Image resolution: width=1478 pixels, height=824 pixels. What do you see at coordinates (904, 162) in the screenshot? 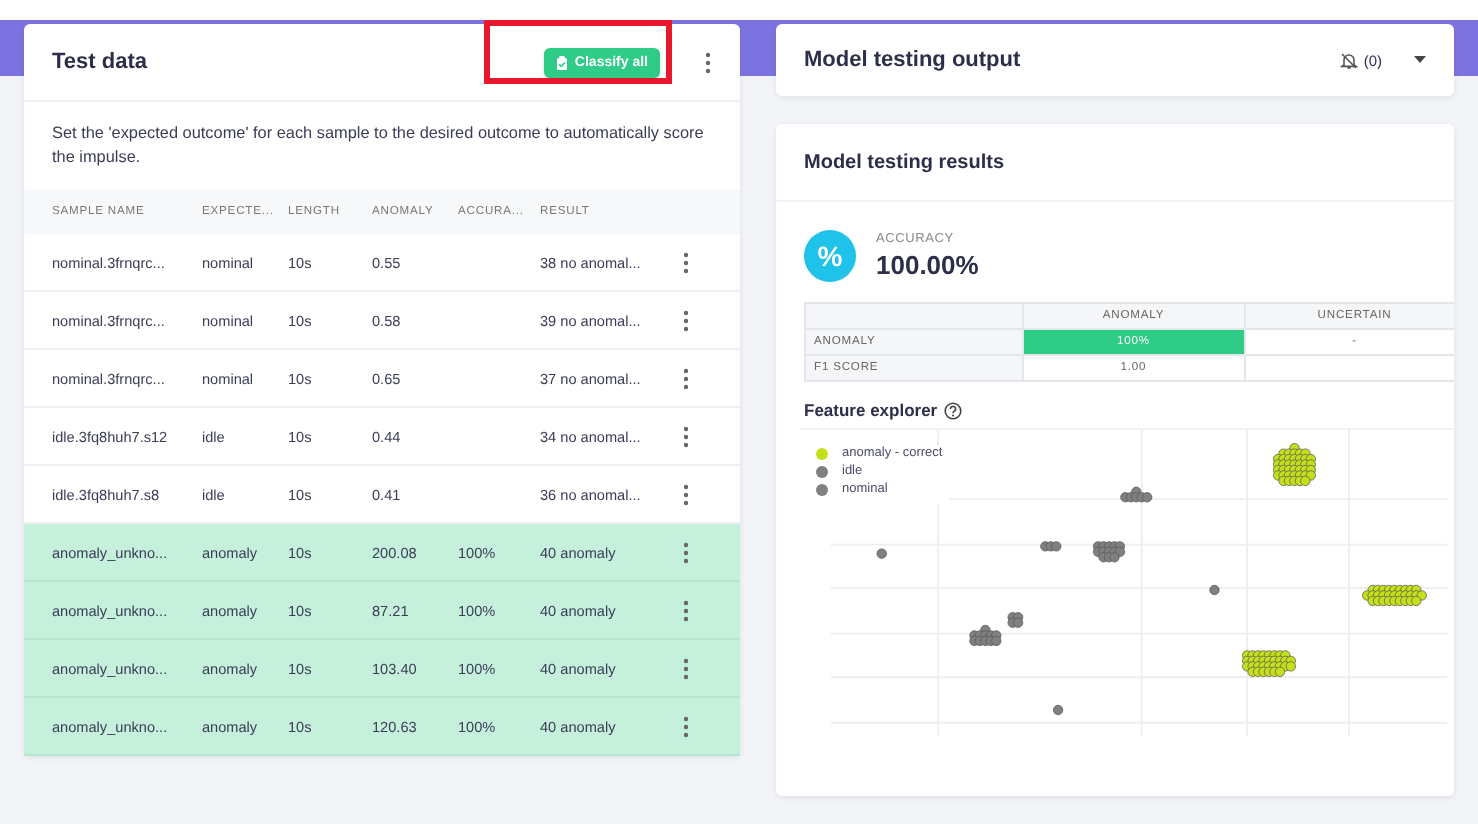
I see `card-title: Model testing results` at bounding box center [904, 162].